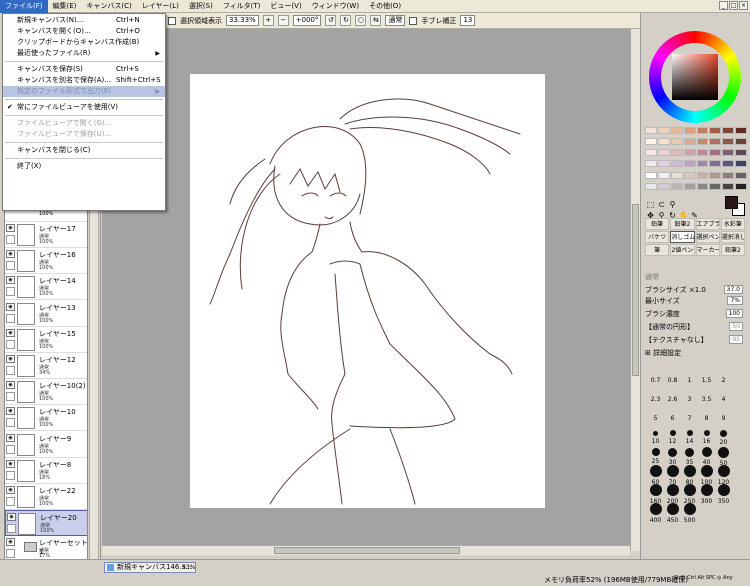 This screenshot has width=750, height=586. Describe the element at coordinates (46, 471) in the screenshot. I see `layer-row: ◉ レイヤー8 通常 18%` at that location.